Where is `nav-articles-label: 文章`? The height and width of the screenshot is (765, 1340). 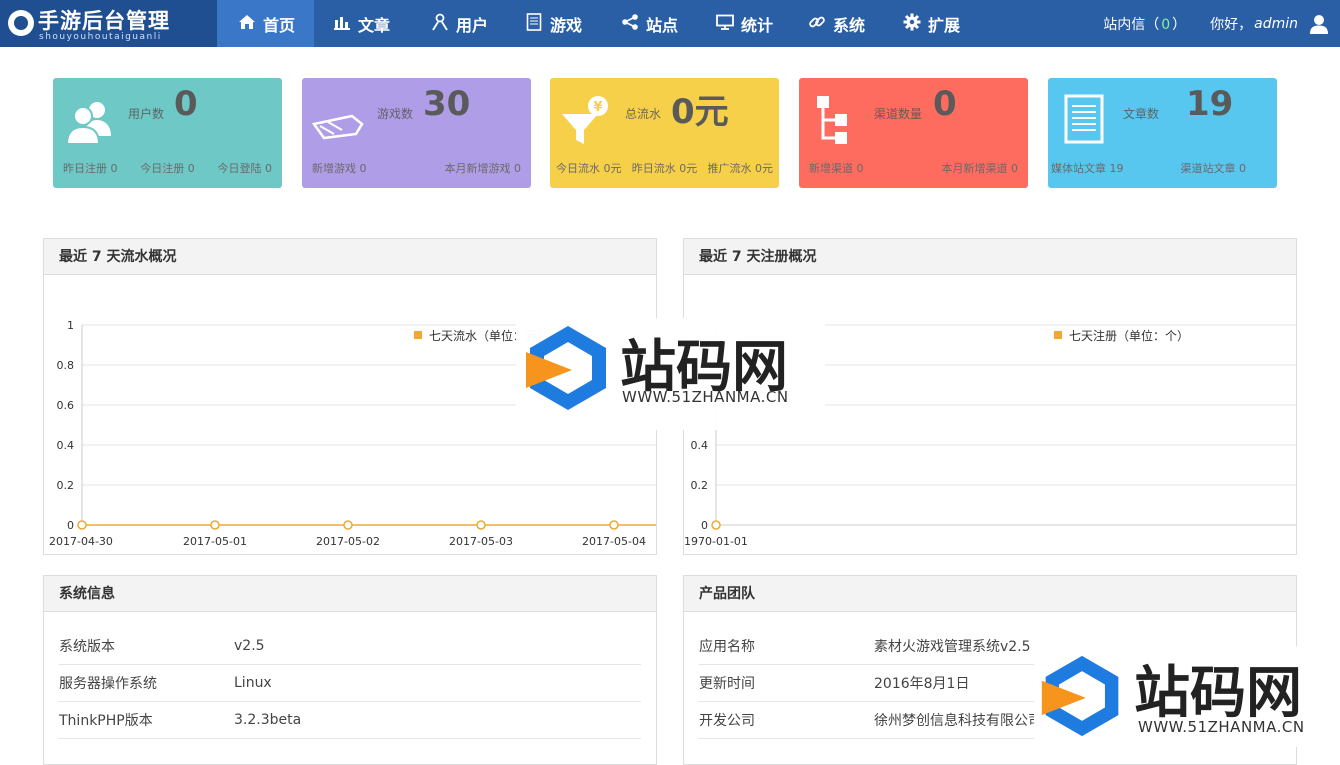
nav-articles-label: 文章 is located at coordinates (374, 25).